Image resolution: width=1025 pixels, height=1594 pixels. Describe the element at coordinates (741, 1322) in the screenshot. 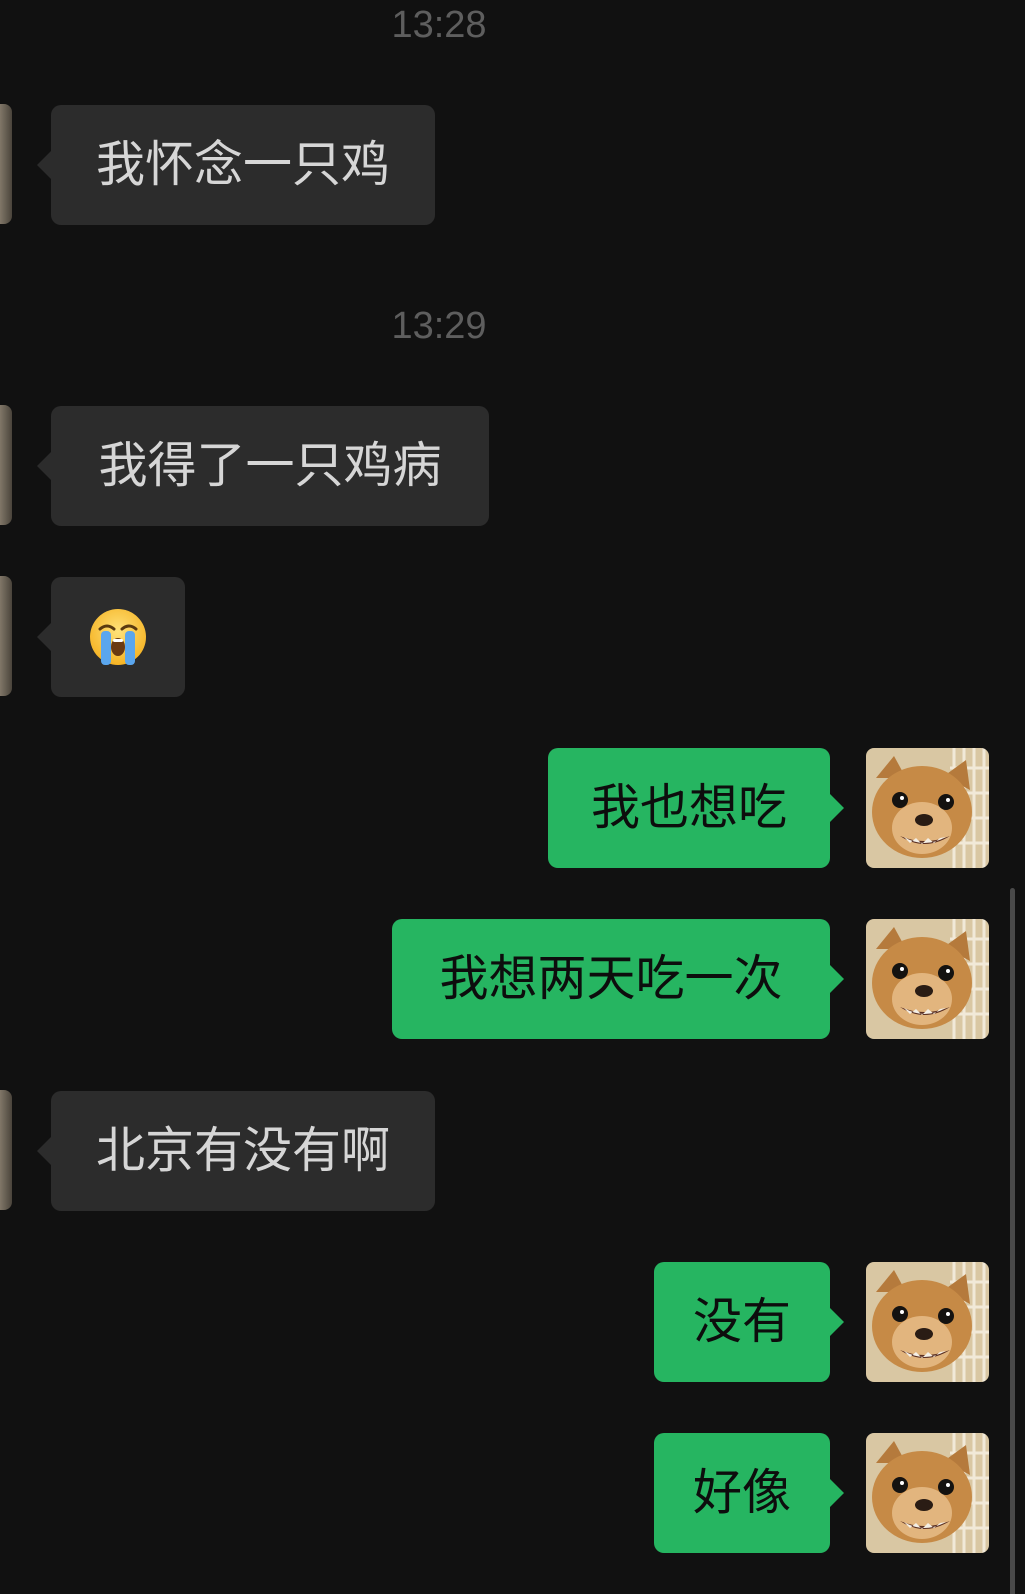

I see `message-text: 没有` at that location.